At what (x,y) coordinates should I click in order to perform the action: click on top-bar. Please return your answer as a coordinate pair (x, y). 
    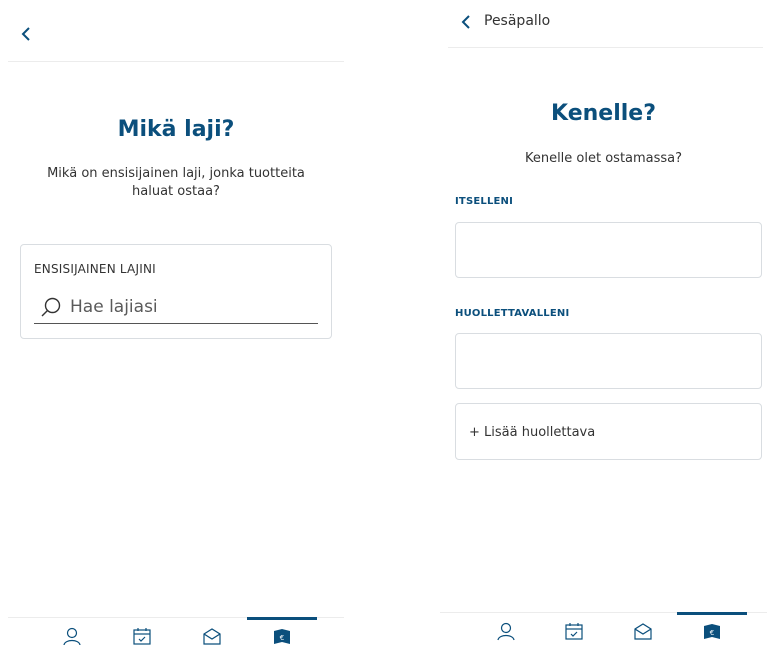
    Looking at the image, I should click on (176, 31).